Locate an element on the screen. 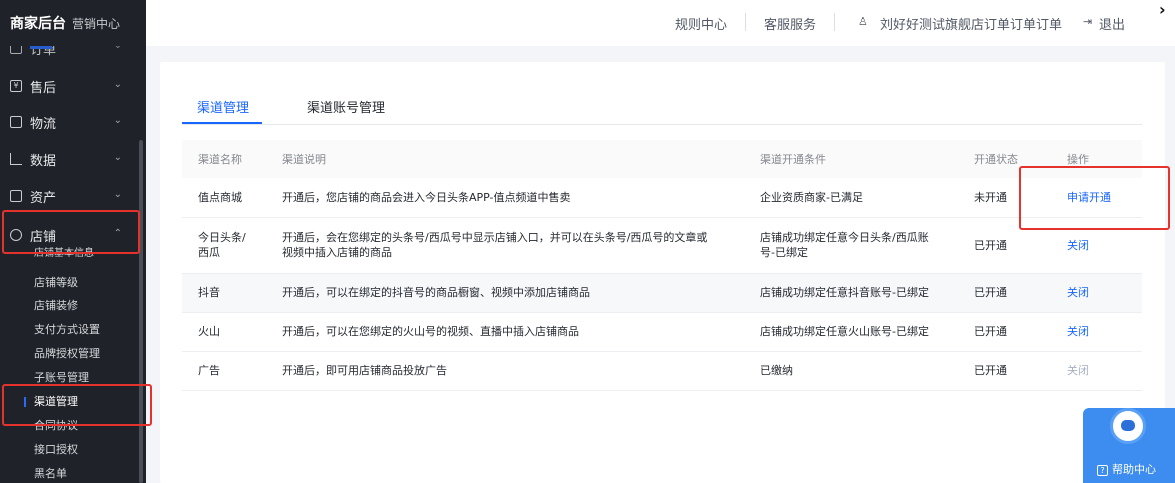 This screenshot has width=1175, height=483. cell-name: 火山 is located at coordinates (224, 332).